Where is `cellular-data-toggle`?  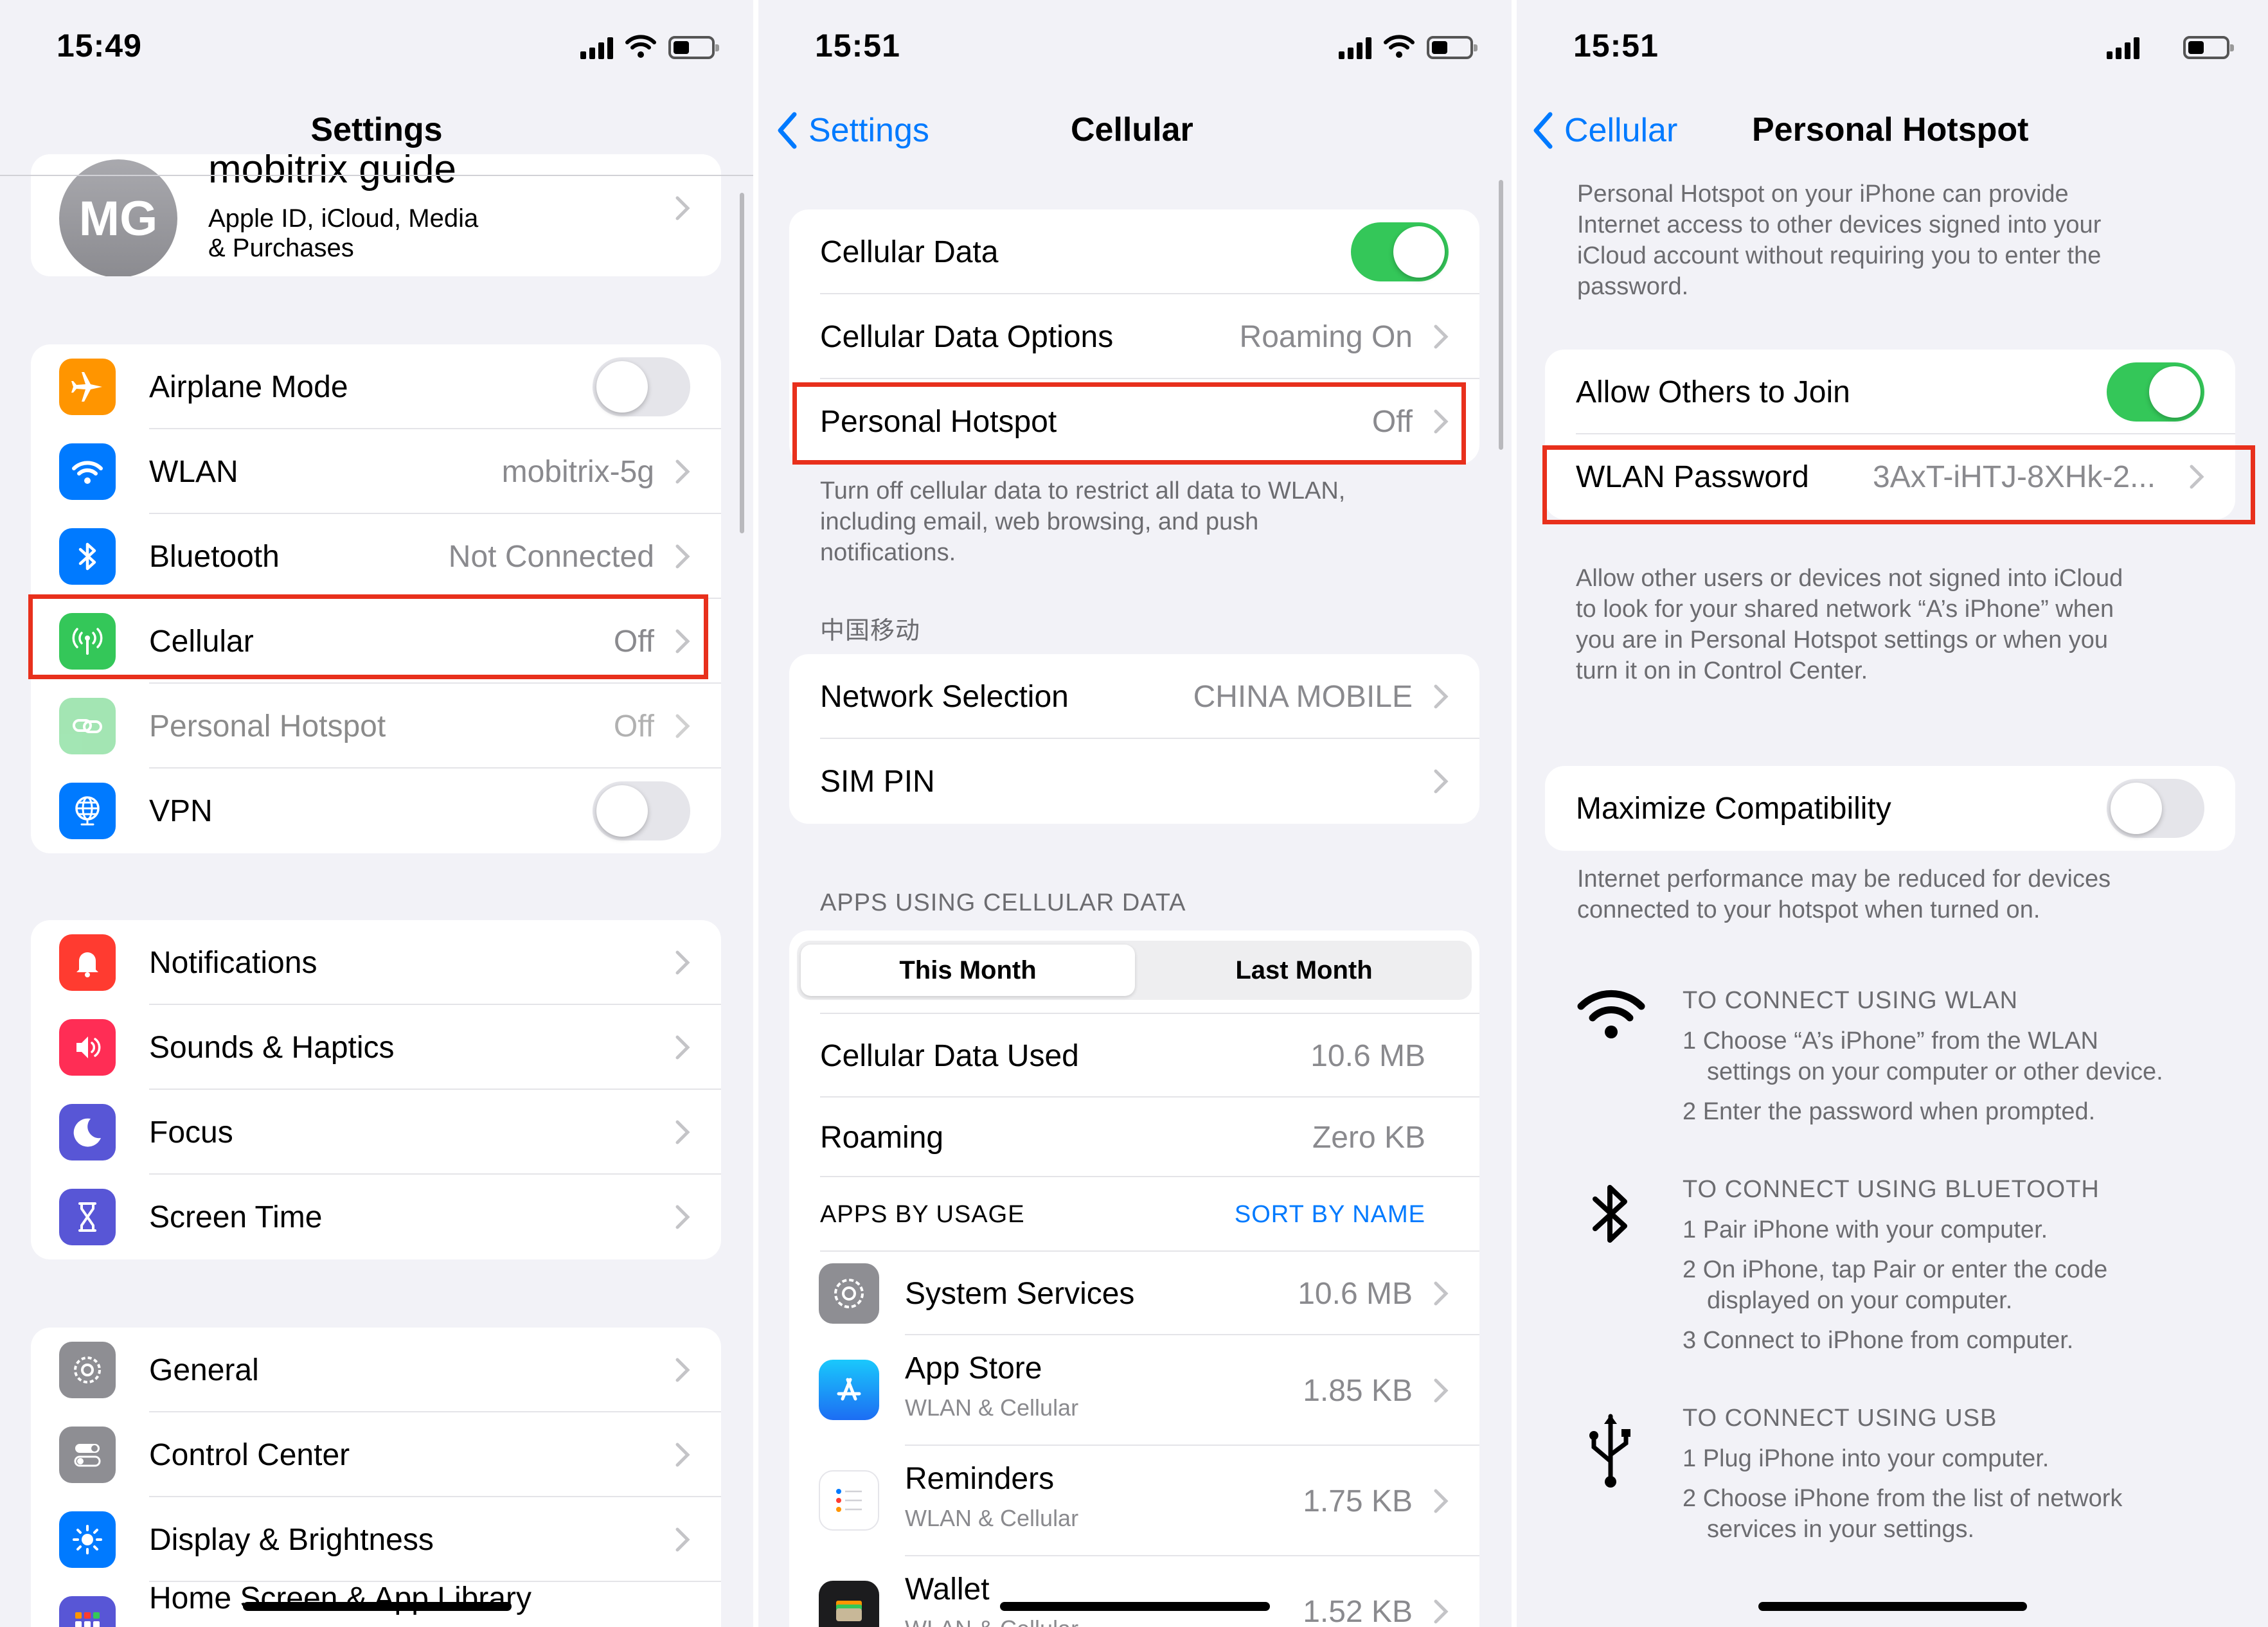
cellular-data-toggle is located at coordinates (1400, 252).